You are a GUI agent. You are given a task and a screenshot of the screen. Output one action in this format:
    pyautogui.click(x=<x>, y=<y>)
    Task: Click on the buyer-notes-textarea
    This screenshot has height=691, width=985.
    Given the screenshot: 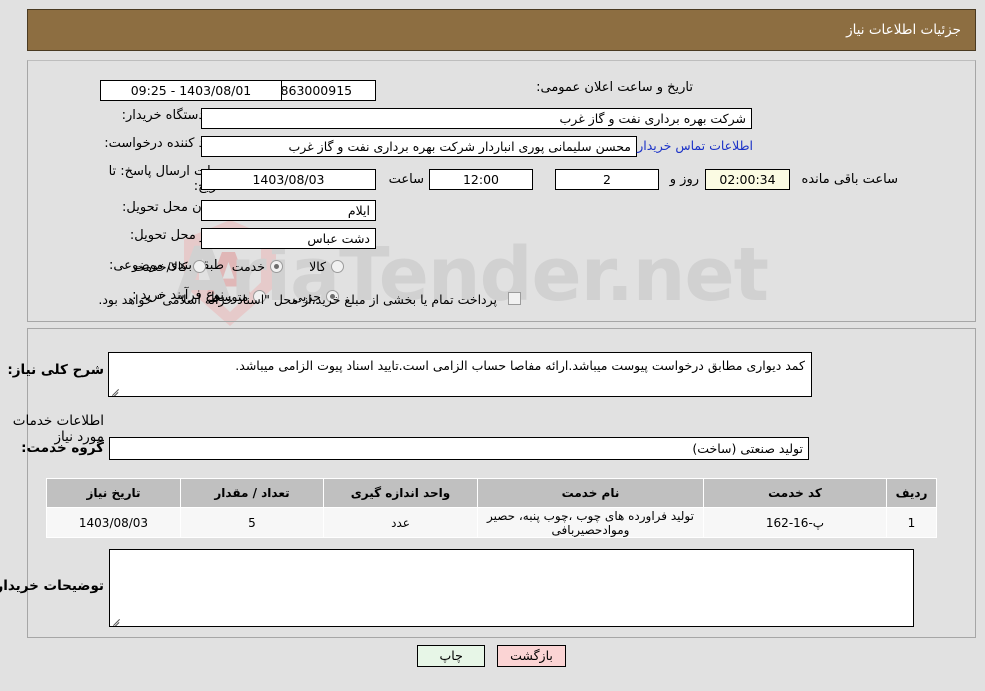 What is the action you would take?
    pyautogui.click(x=512, y=588)
    